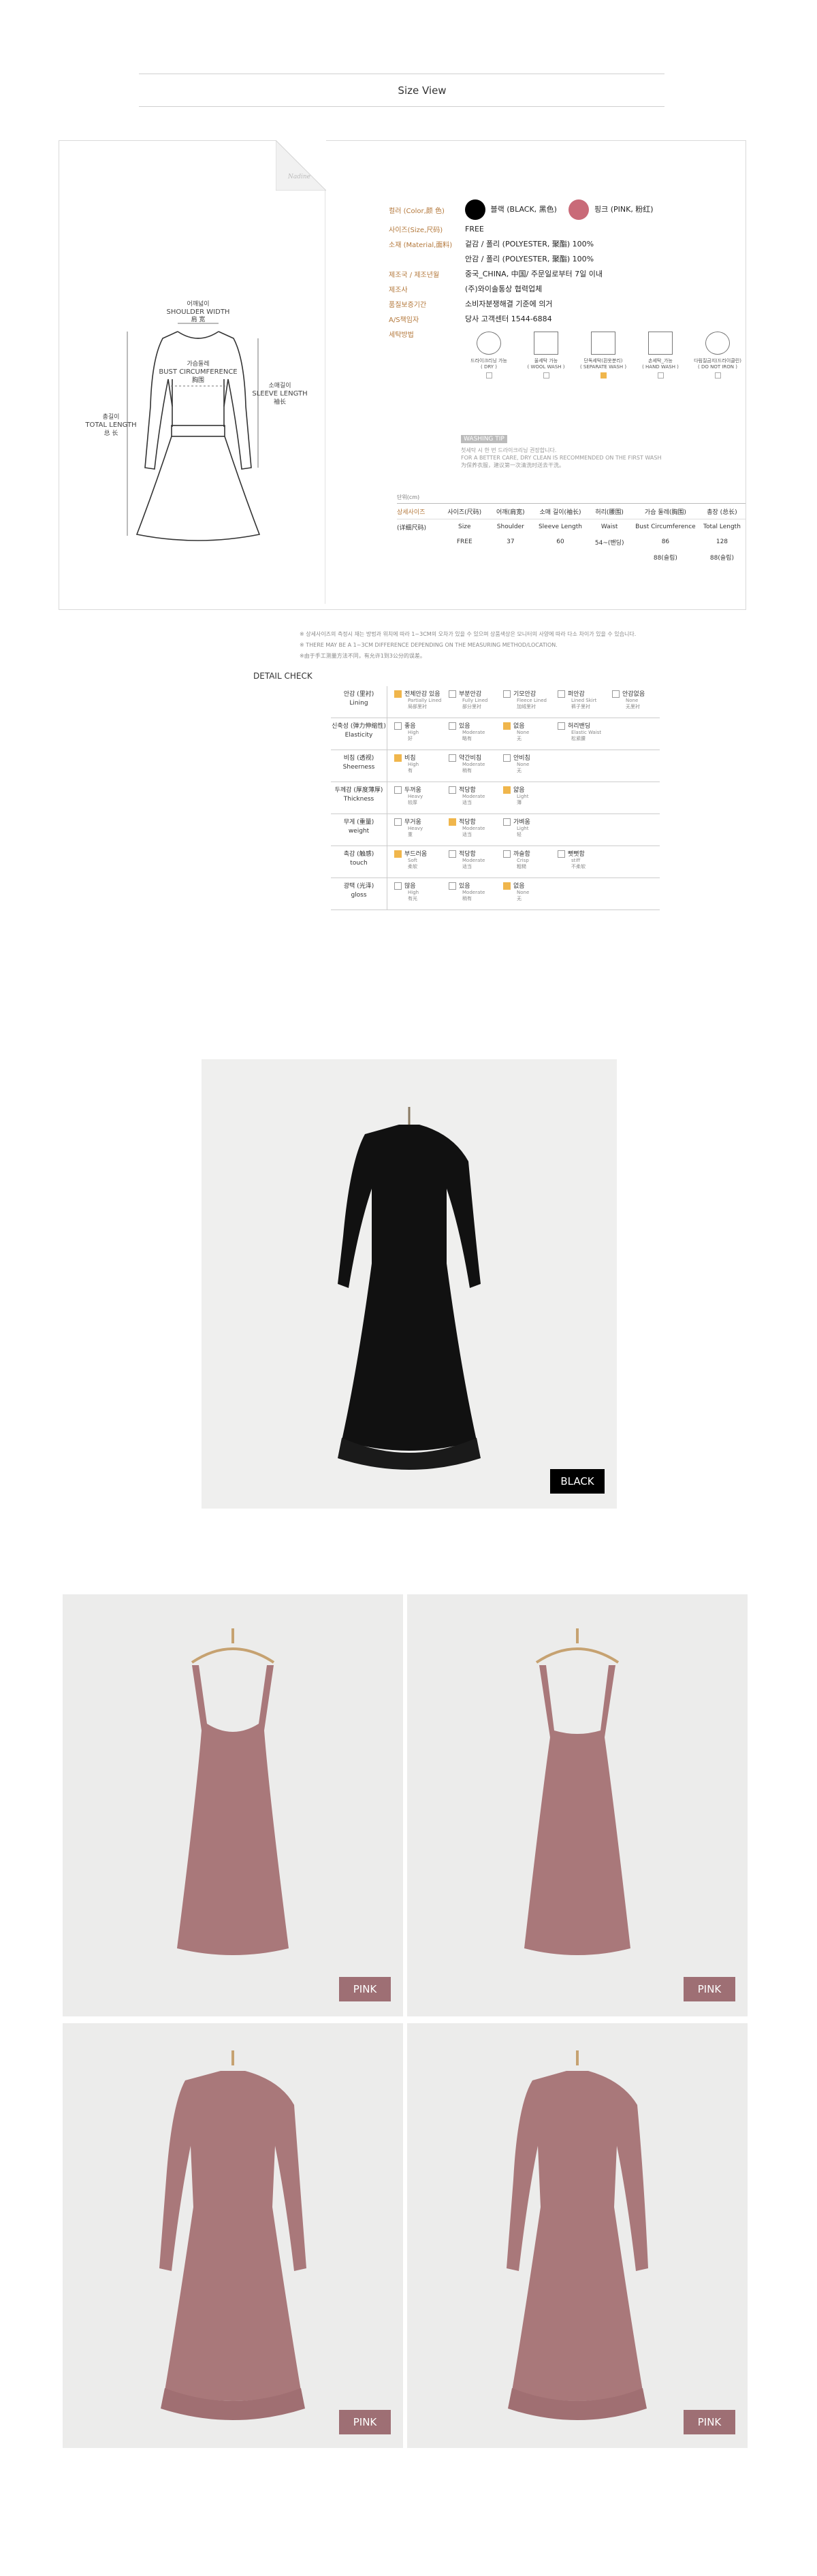 This screenshot has height=2576, width=817. What do you see at coordinates (279, 386) in the screenshot?
I see `sleeve-label-ko: 소매길이` at bounding box center [279, 386].